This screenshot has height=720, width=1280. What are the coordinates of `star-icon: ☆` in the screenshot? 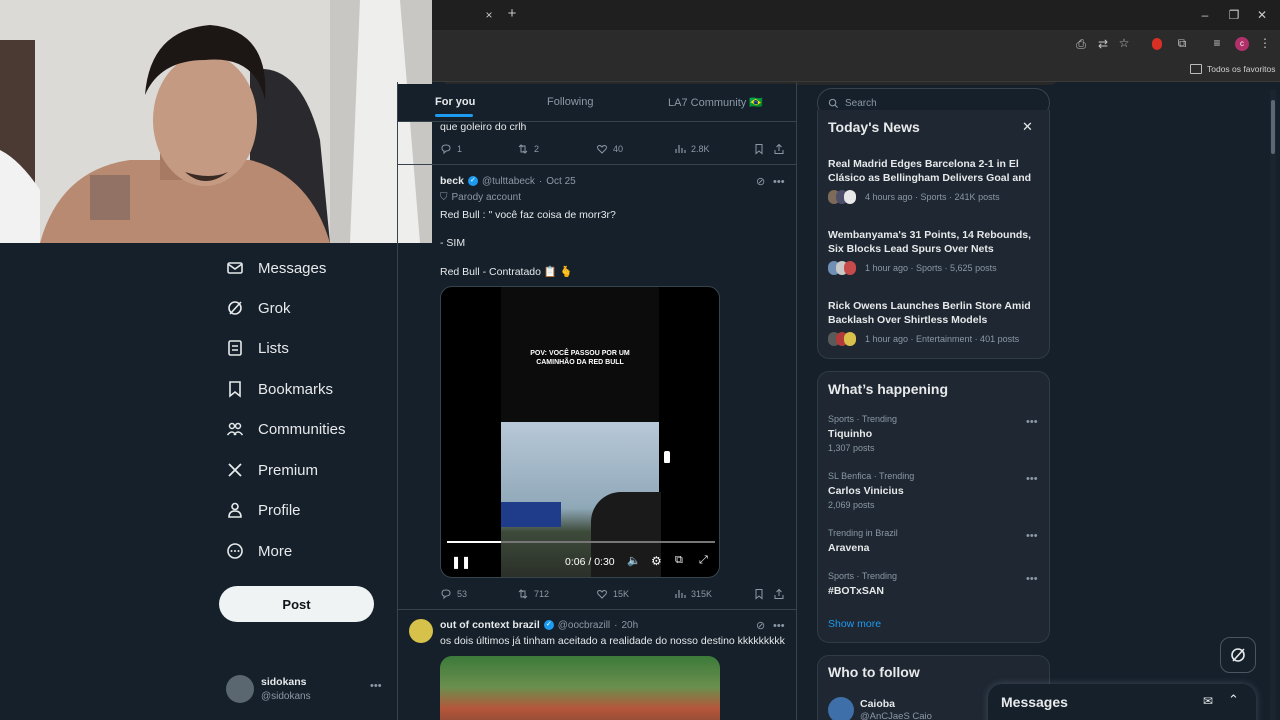 It's located at (1124, 43).